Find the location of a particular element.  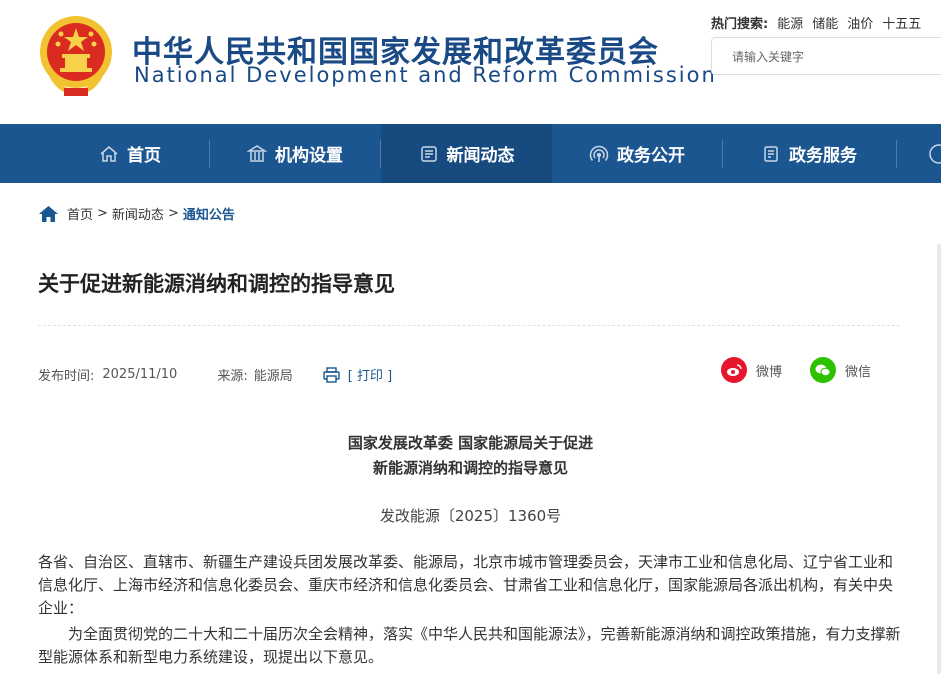

search-box is located at coordinates (826, 56).